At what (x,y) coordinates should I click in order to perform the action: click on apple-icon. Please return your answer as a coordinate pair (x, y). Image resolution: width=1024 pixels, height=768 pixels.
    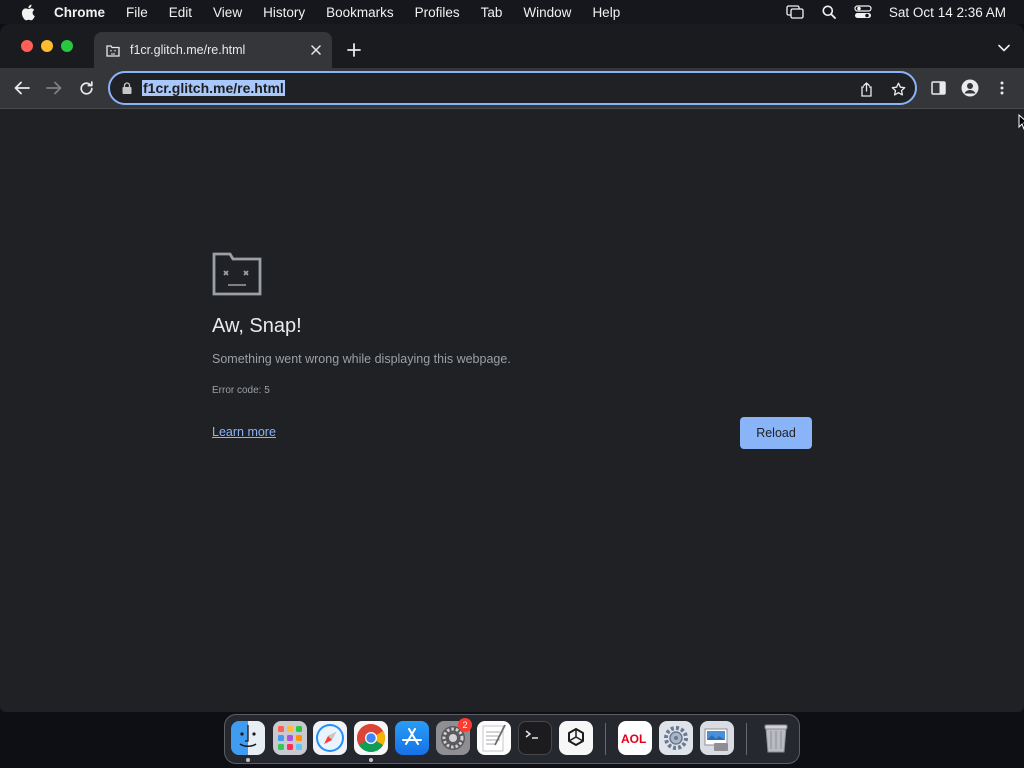
    Looking at the image, I should click on (28, 12).